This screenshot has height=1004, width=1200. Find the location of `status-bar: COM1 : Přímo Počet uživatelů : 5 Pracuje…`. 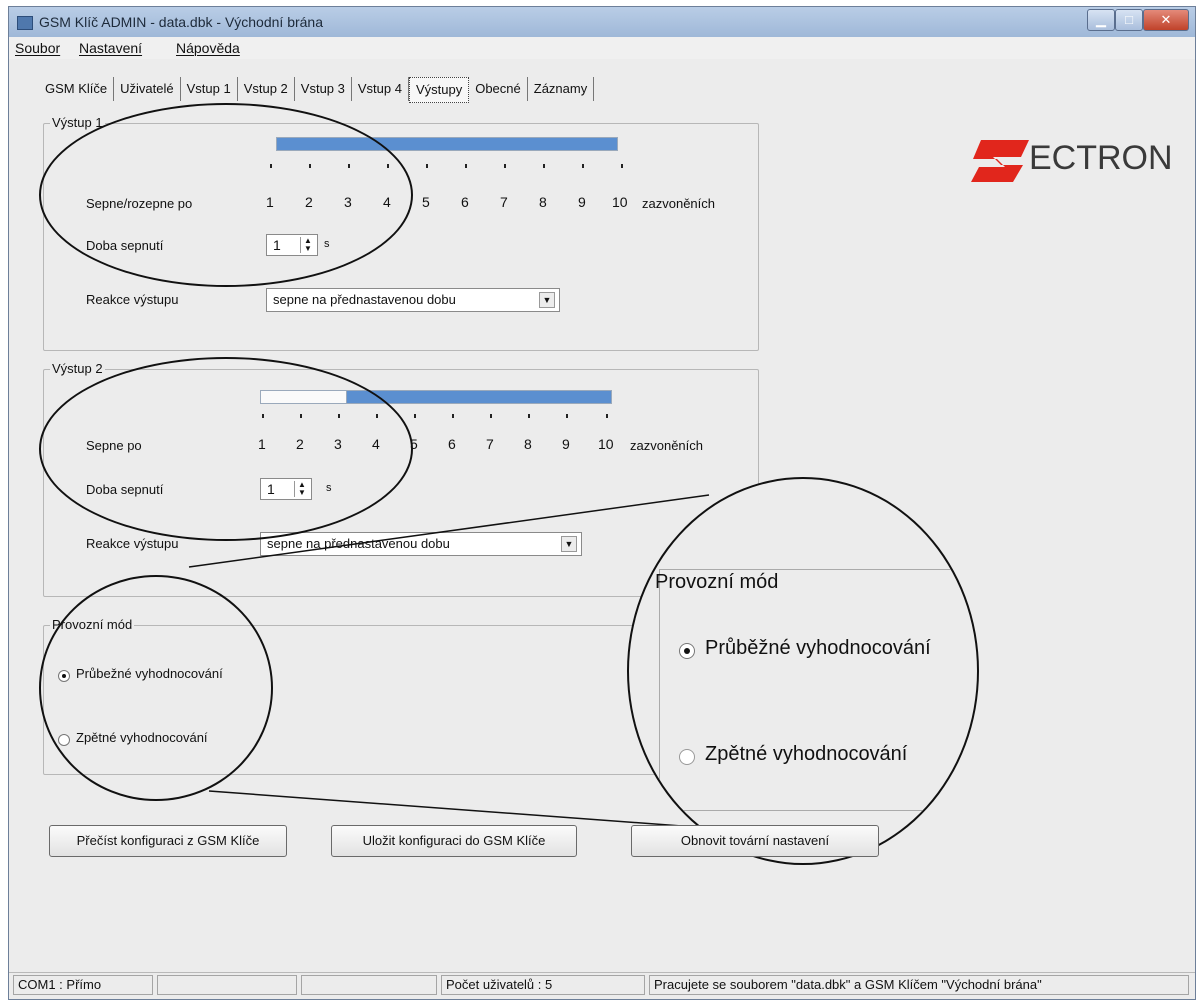

status-bar: COM1 : Přímo Počet uživatelů : 5 Pracuje… is located at coordinates (602, 985).